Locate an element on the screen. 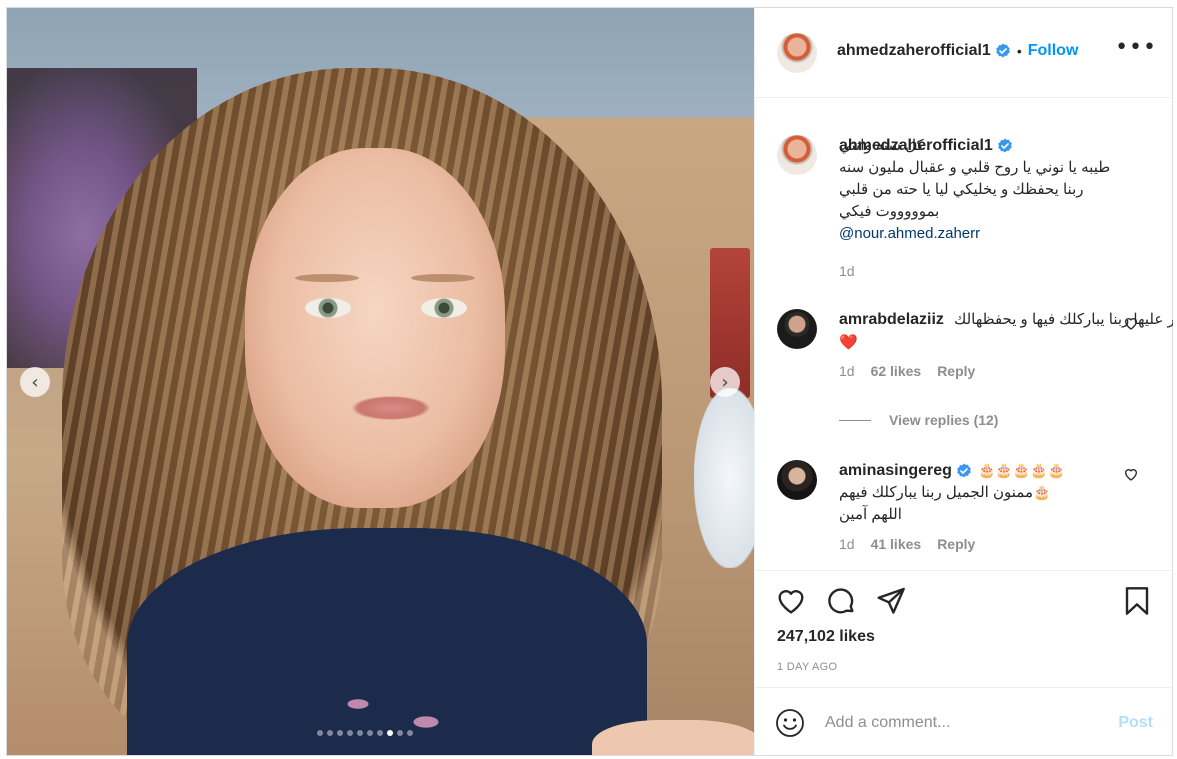 This screenshot has height=759, width=1177. commenter-username: amrabdelaziiz is located at coordinates (891, 320).